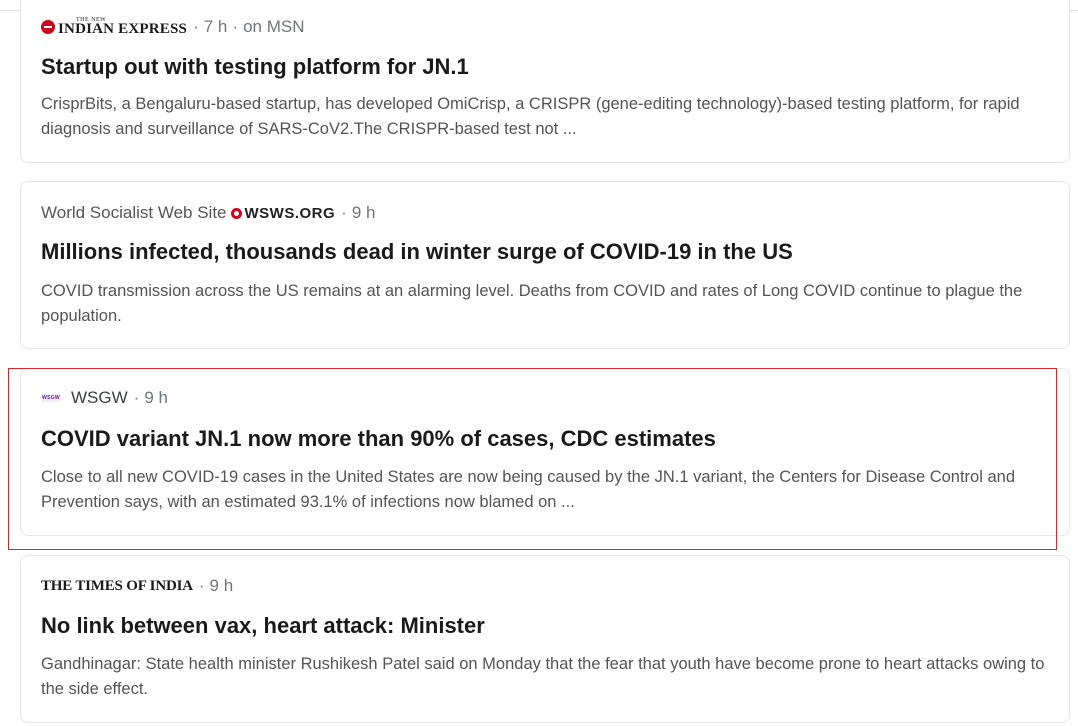 The image size is (1078, 726). I want to click on article-meta: World Socialist Web Site WSWS.ORG · 9 h, so click(208, 213).